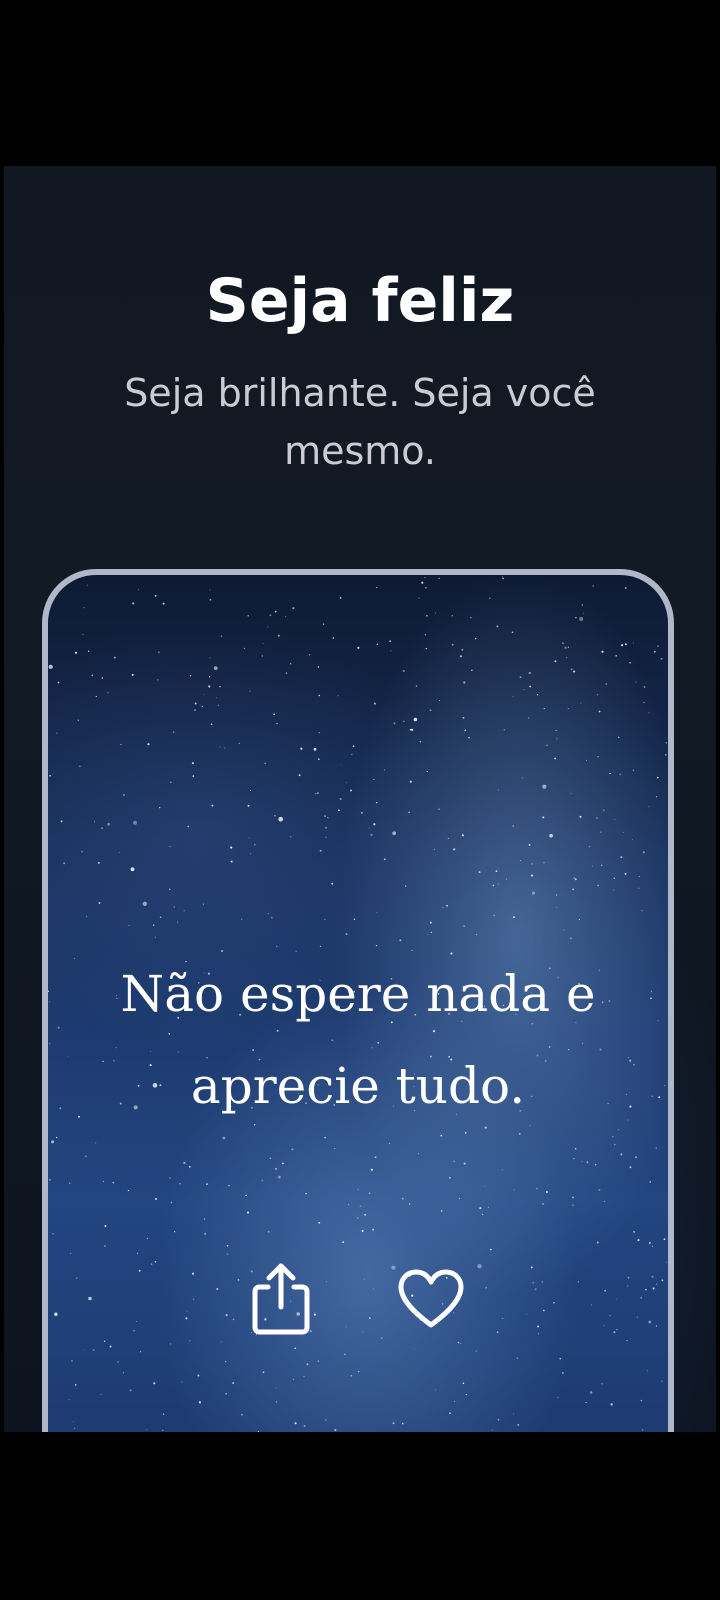 This screenshot has height=1600, width=720. What do you see at coordinates (358, 1302) in the screenshot?
I see `quote-actions` at bounding box center [358, 1302].